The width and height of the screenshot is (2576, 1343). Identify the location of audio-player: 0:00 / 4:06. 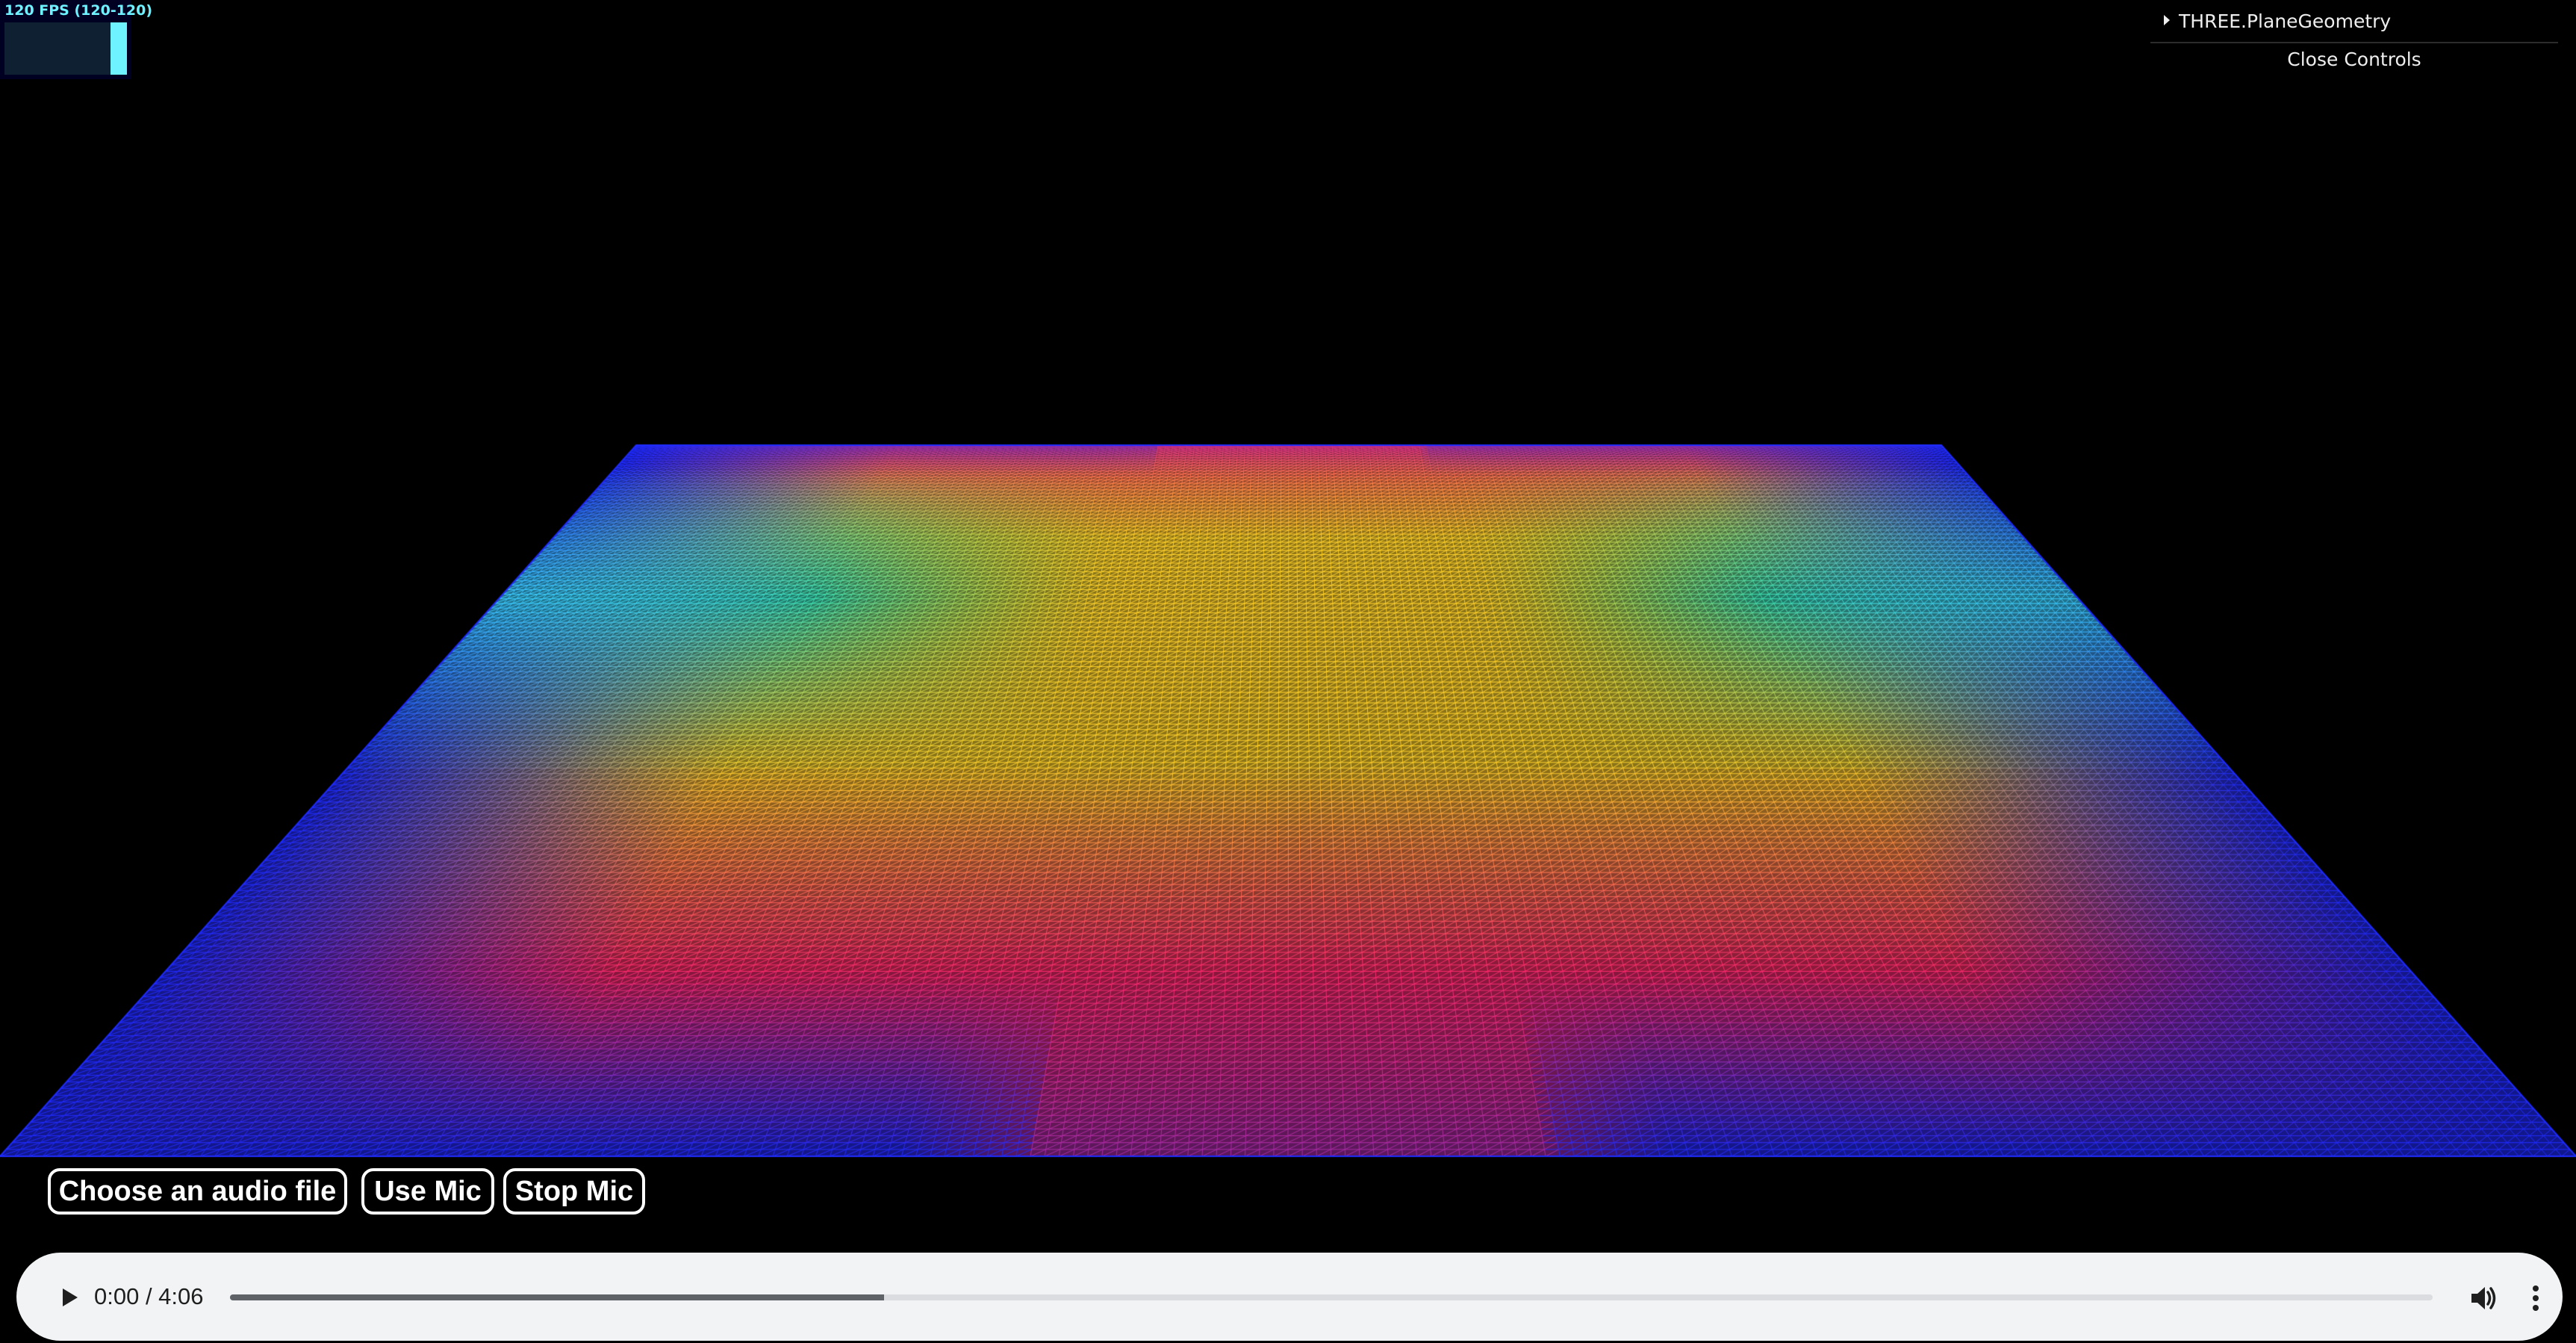
(1289, 1297).